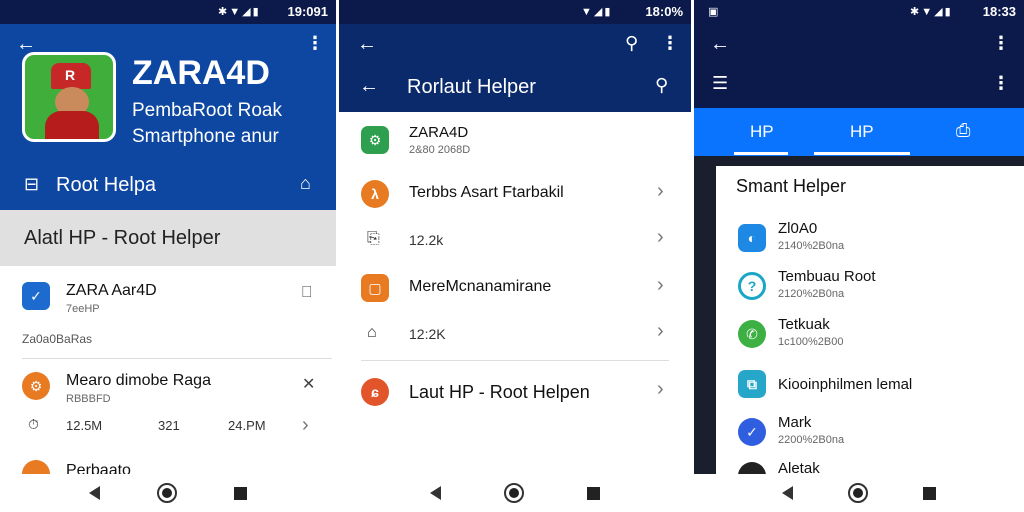  Describe the element at coordinates (480, 286) in the screenshot. I see `item-title: MereMcnanamirane` at that location.